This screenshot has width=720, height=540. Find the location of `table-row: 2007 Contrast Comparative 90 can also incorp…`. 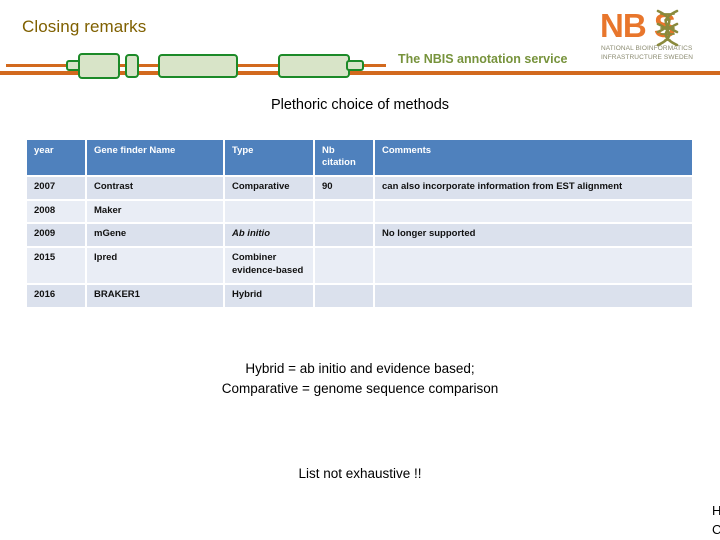

table-row: 2007 Contrast Comparative 90 can also incorp… is located at coordinates (359, 187).